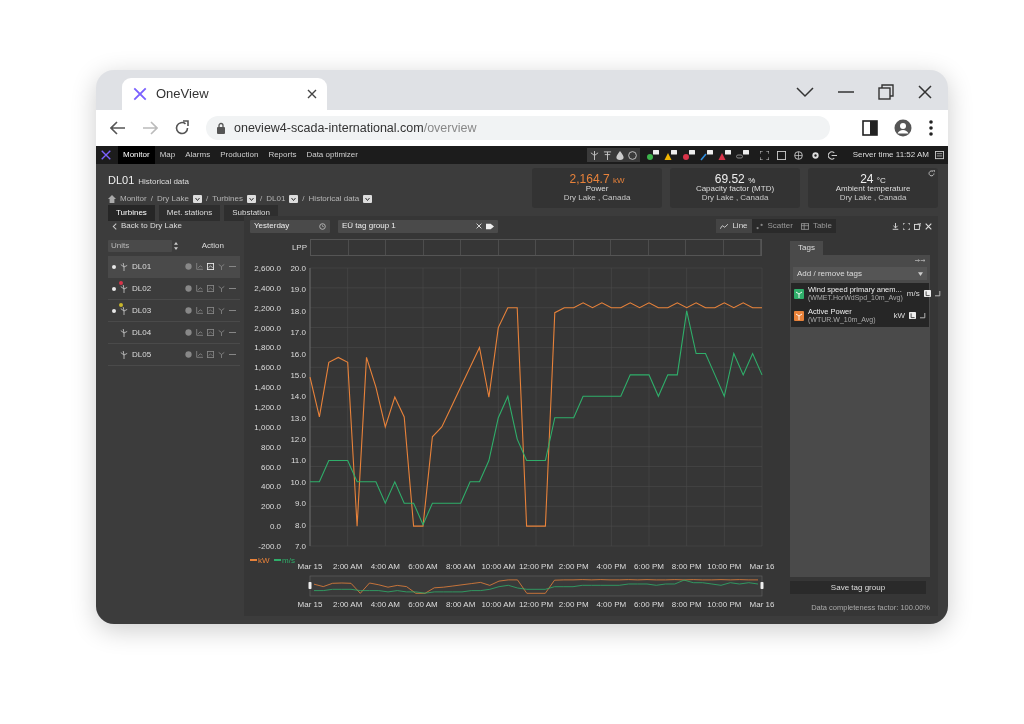 The height and width of the screenshot is (724, 1024). I want to click on chevron-down-icon, so click(805, 92).